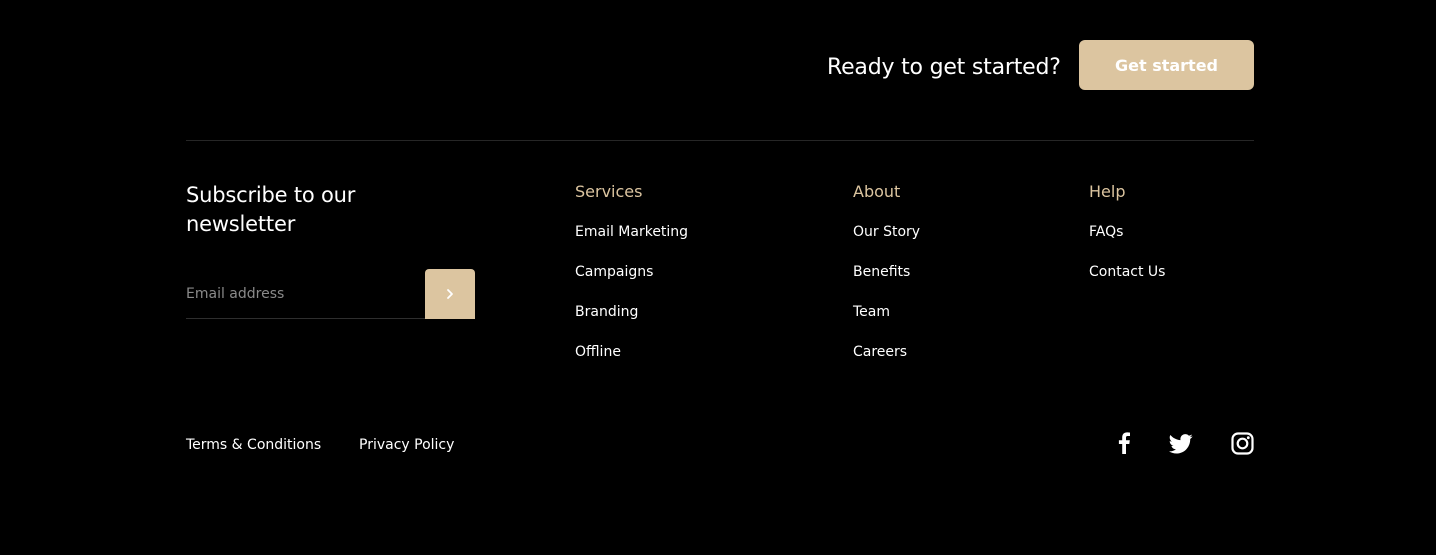 The height and width of the screenshot is (555, 1436). I want to click on about-column: About Our Story Benefits Team Careers, so click(886, 282).